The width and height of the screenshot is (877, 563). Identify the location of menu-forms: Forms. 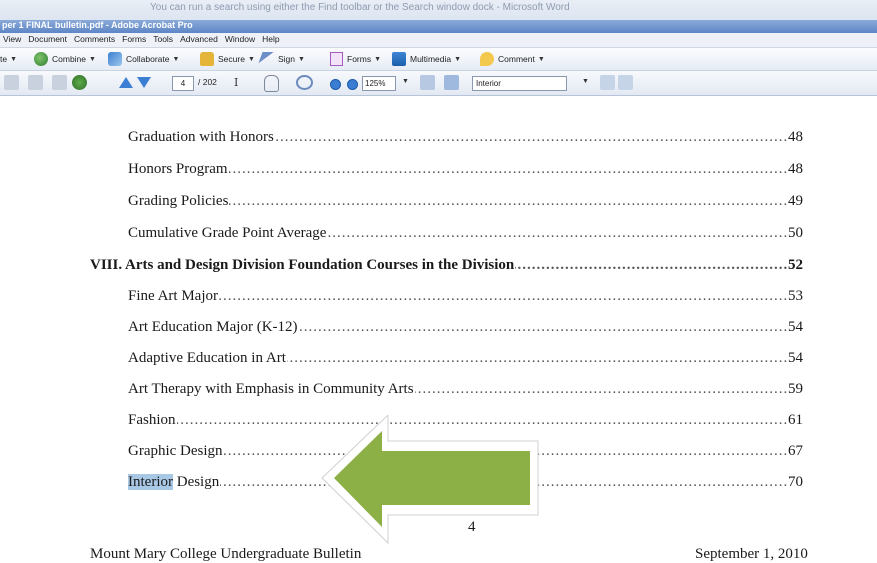
(134, 38).